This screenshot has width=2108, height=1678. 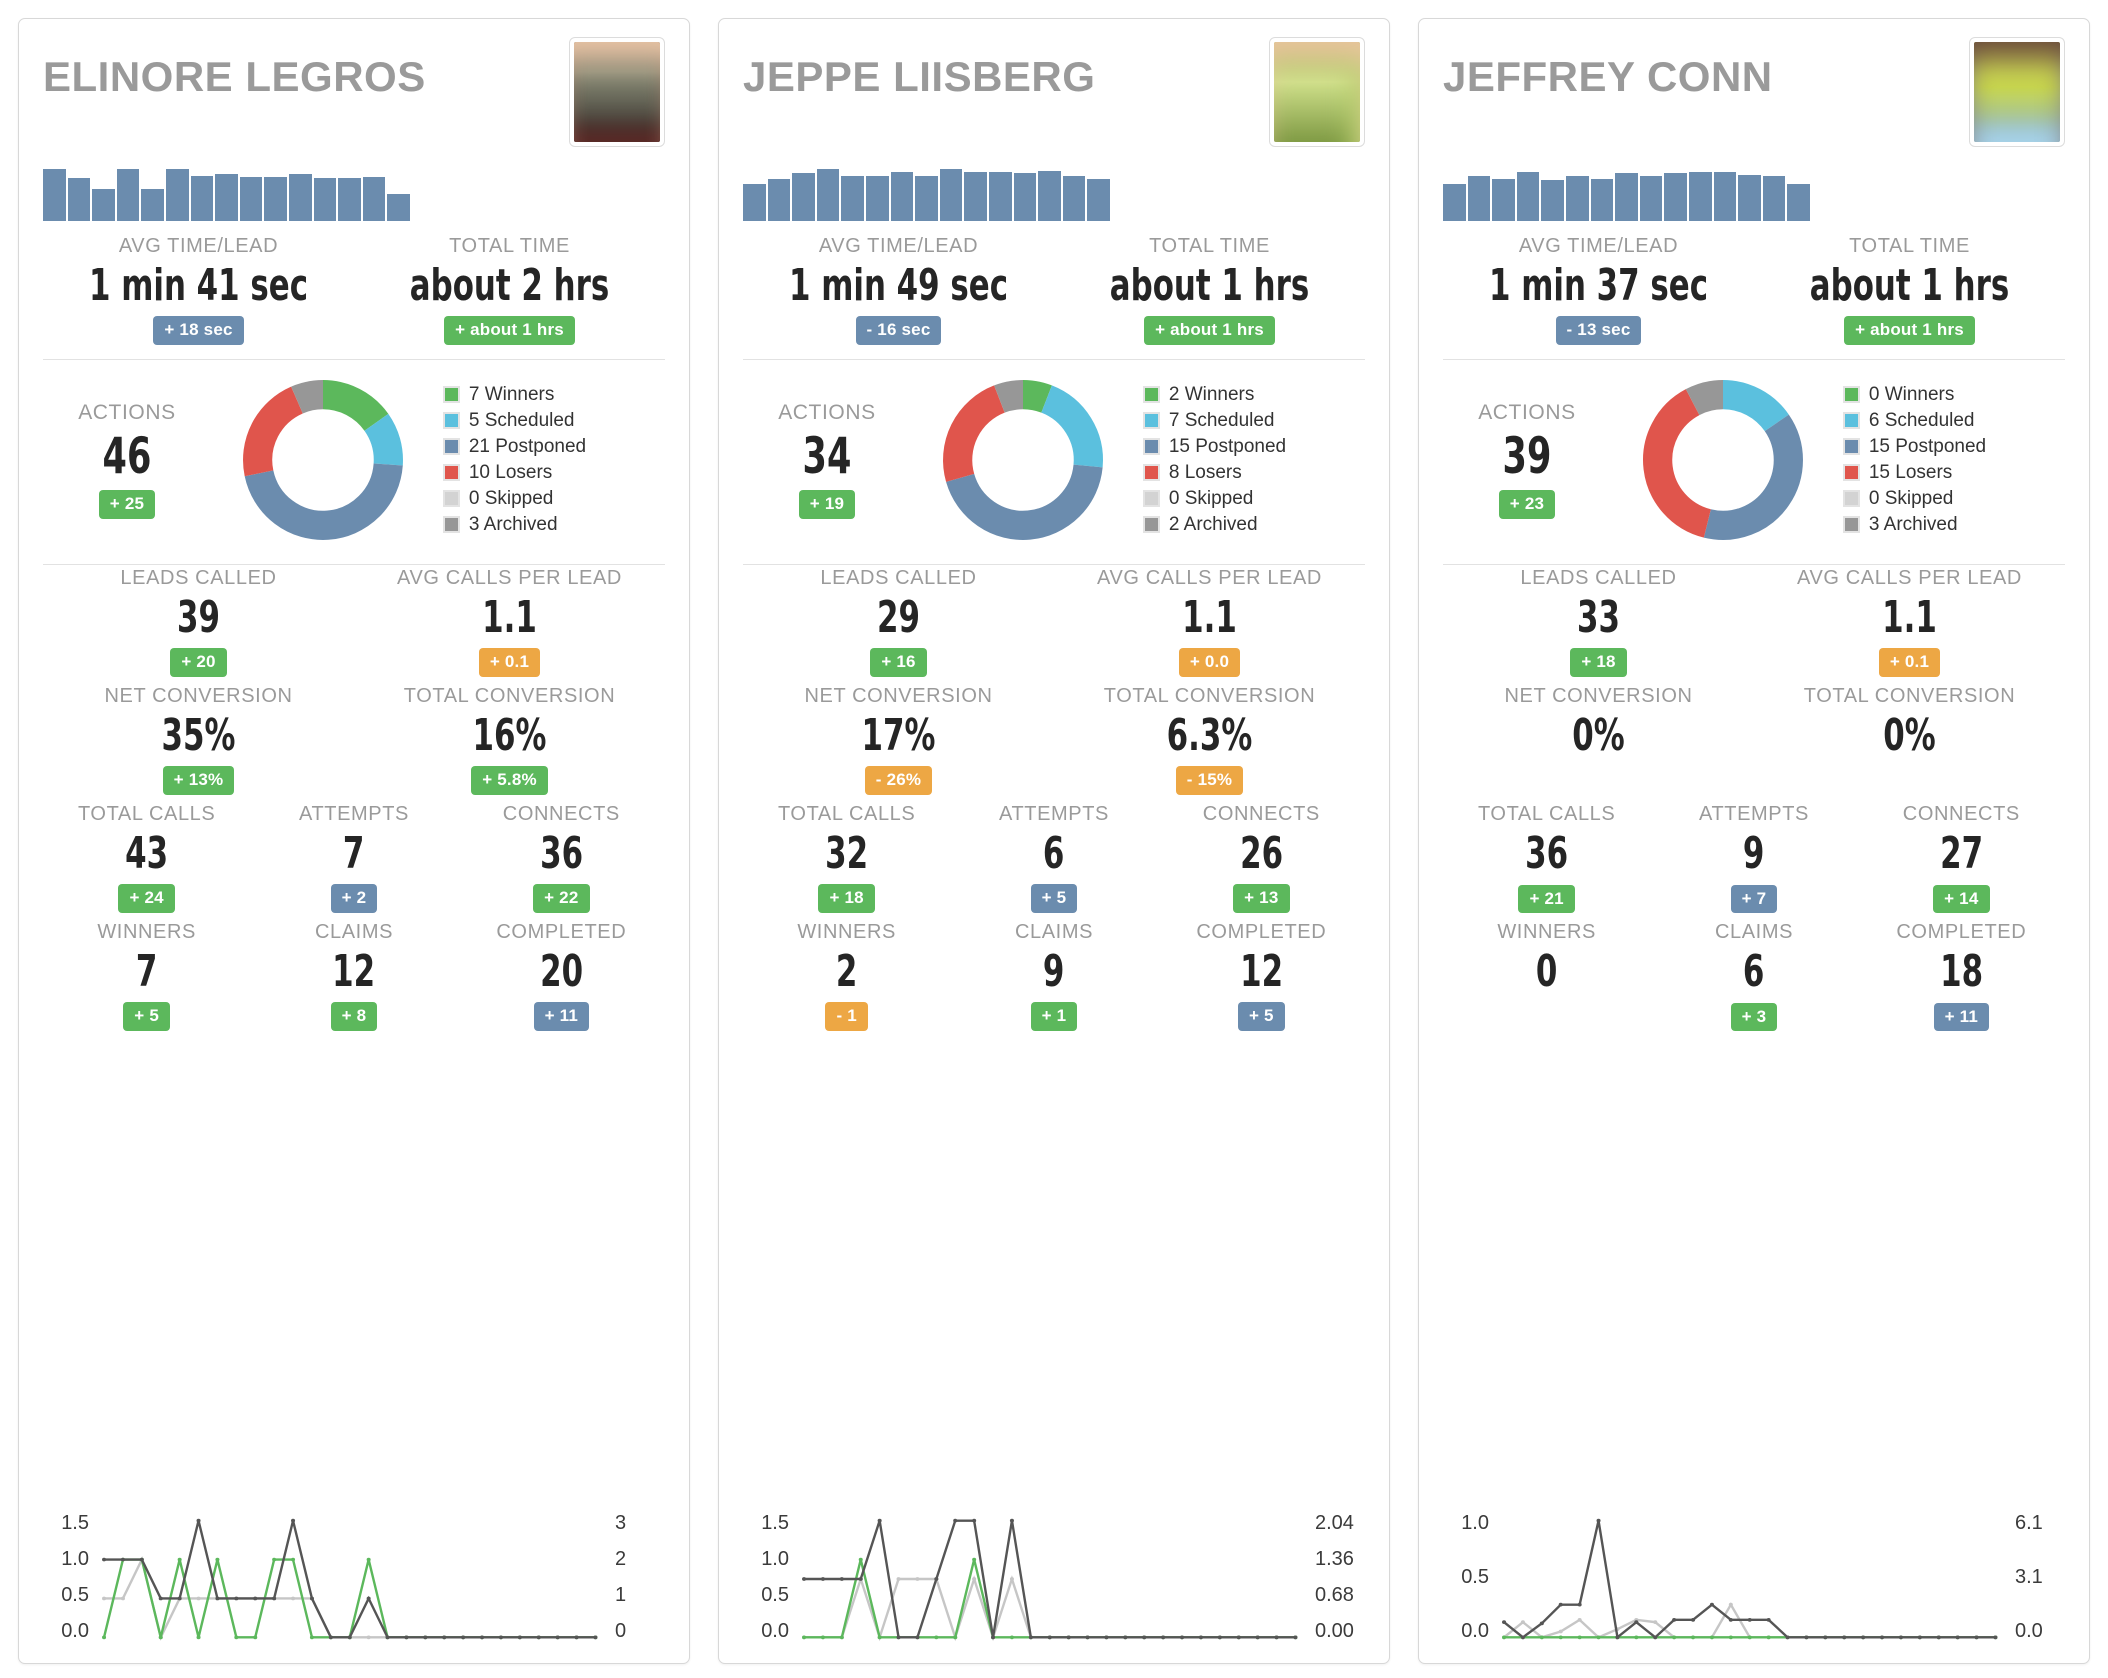 What do you see at coordinates (147, 1016) in the screenshot?
I see `delta-badge-winners: + 5` at bounding box center [147, 1016].